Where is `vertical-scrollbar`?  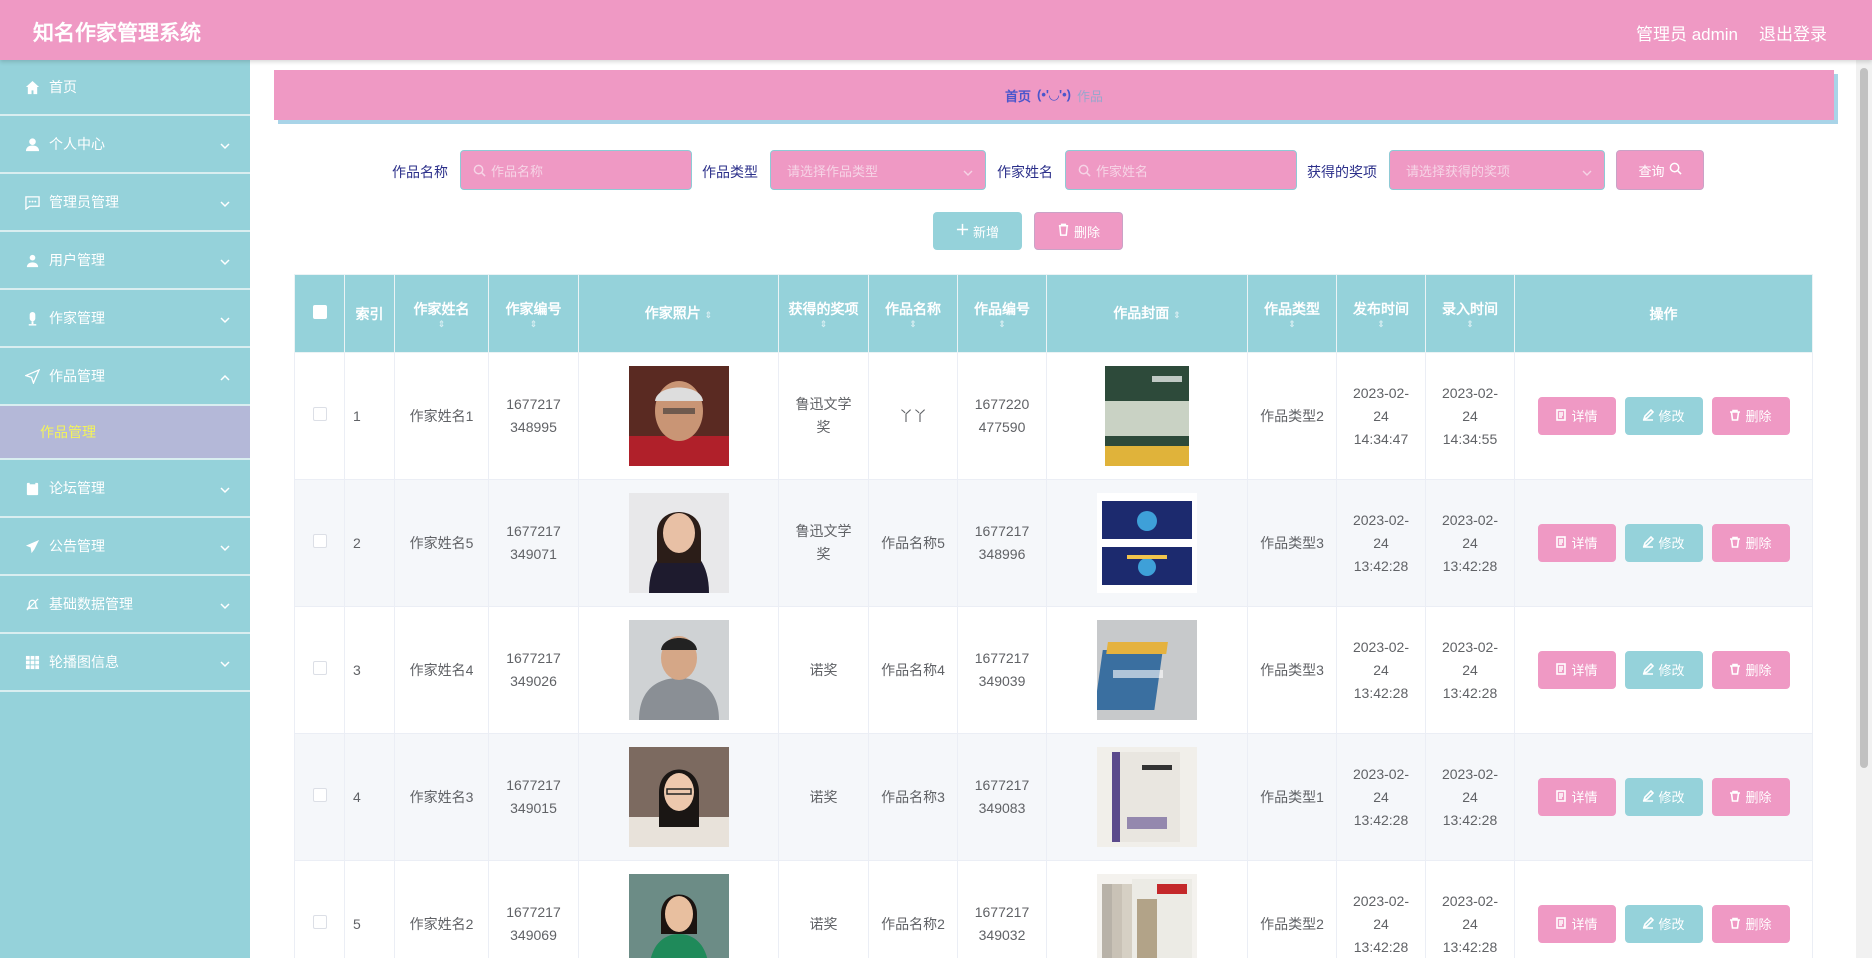 vertical-scrollbar is located at coordinates (1864, 509).